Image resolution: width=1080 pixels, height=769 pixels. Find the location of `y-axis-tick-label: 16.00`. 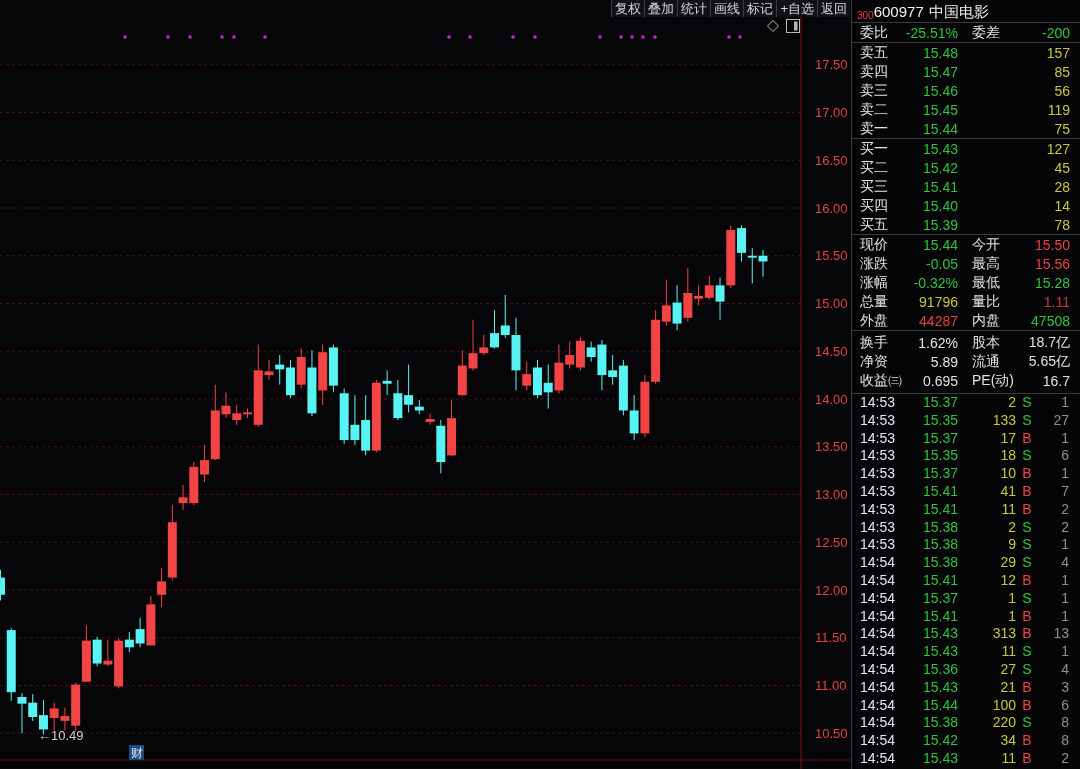

y-axis-tick-label: 16.00 is located at coordinates (831, 208).